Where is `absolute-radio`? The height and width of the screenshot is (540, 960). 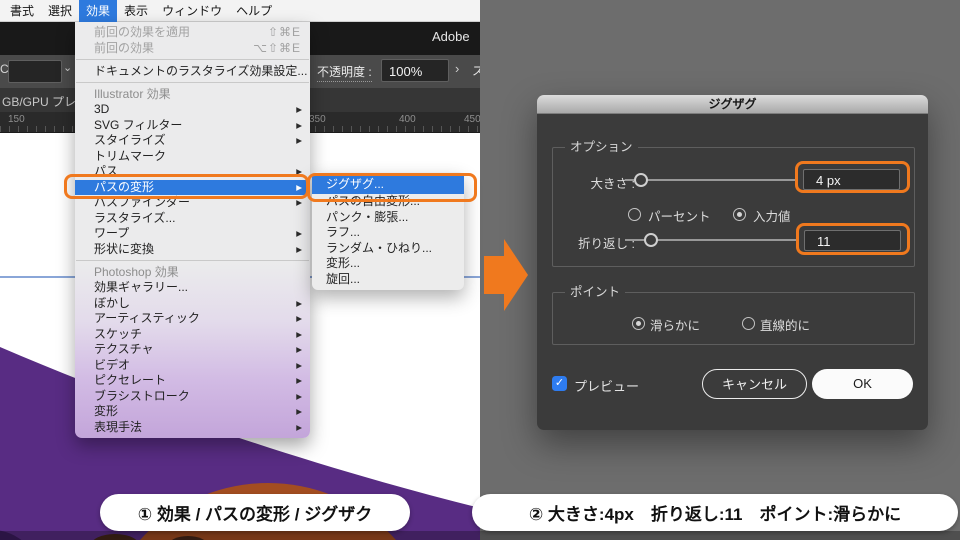
absolute-radio is located at coordinates (739, 214).